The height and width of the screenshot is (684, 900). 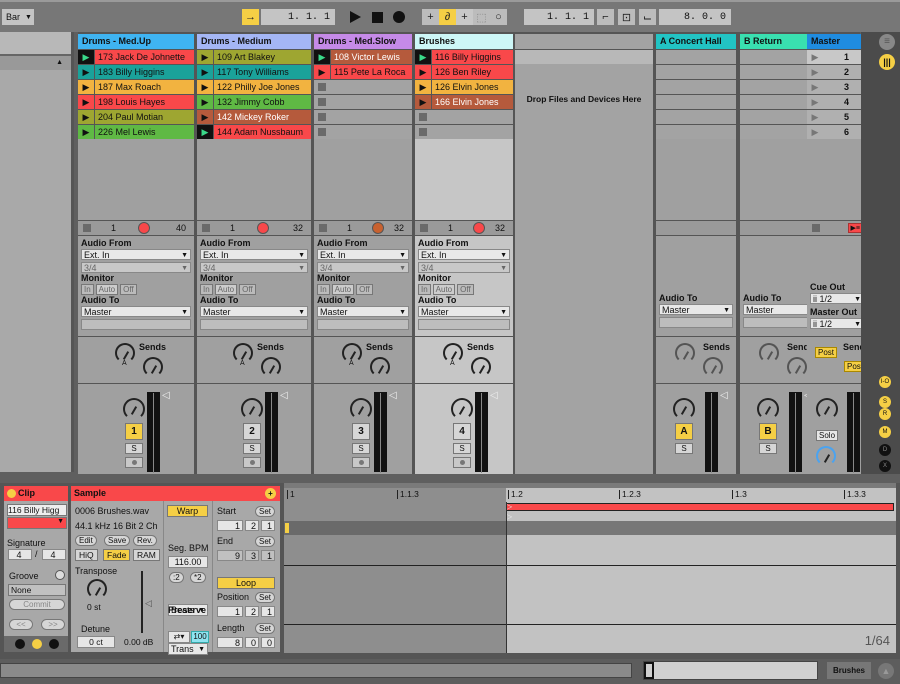 What do you see at coordinates (35, 44) in the screenshot?
I see `browser-search` at bounding box center [35, 44].